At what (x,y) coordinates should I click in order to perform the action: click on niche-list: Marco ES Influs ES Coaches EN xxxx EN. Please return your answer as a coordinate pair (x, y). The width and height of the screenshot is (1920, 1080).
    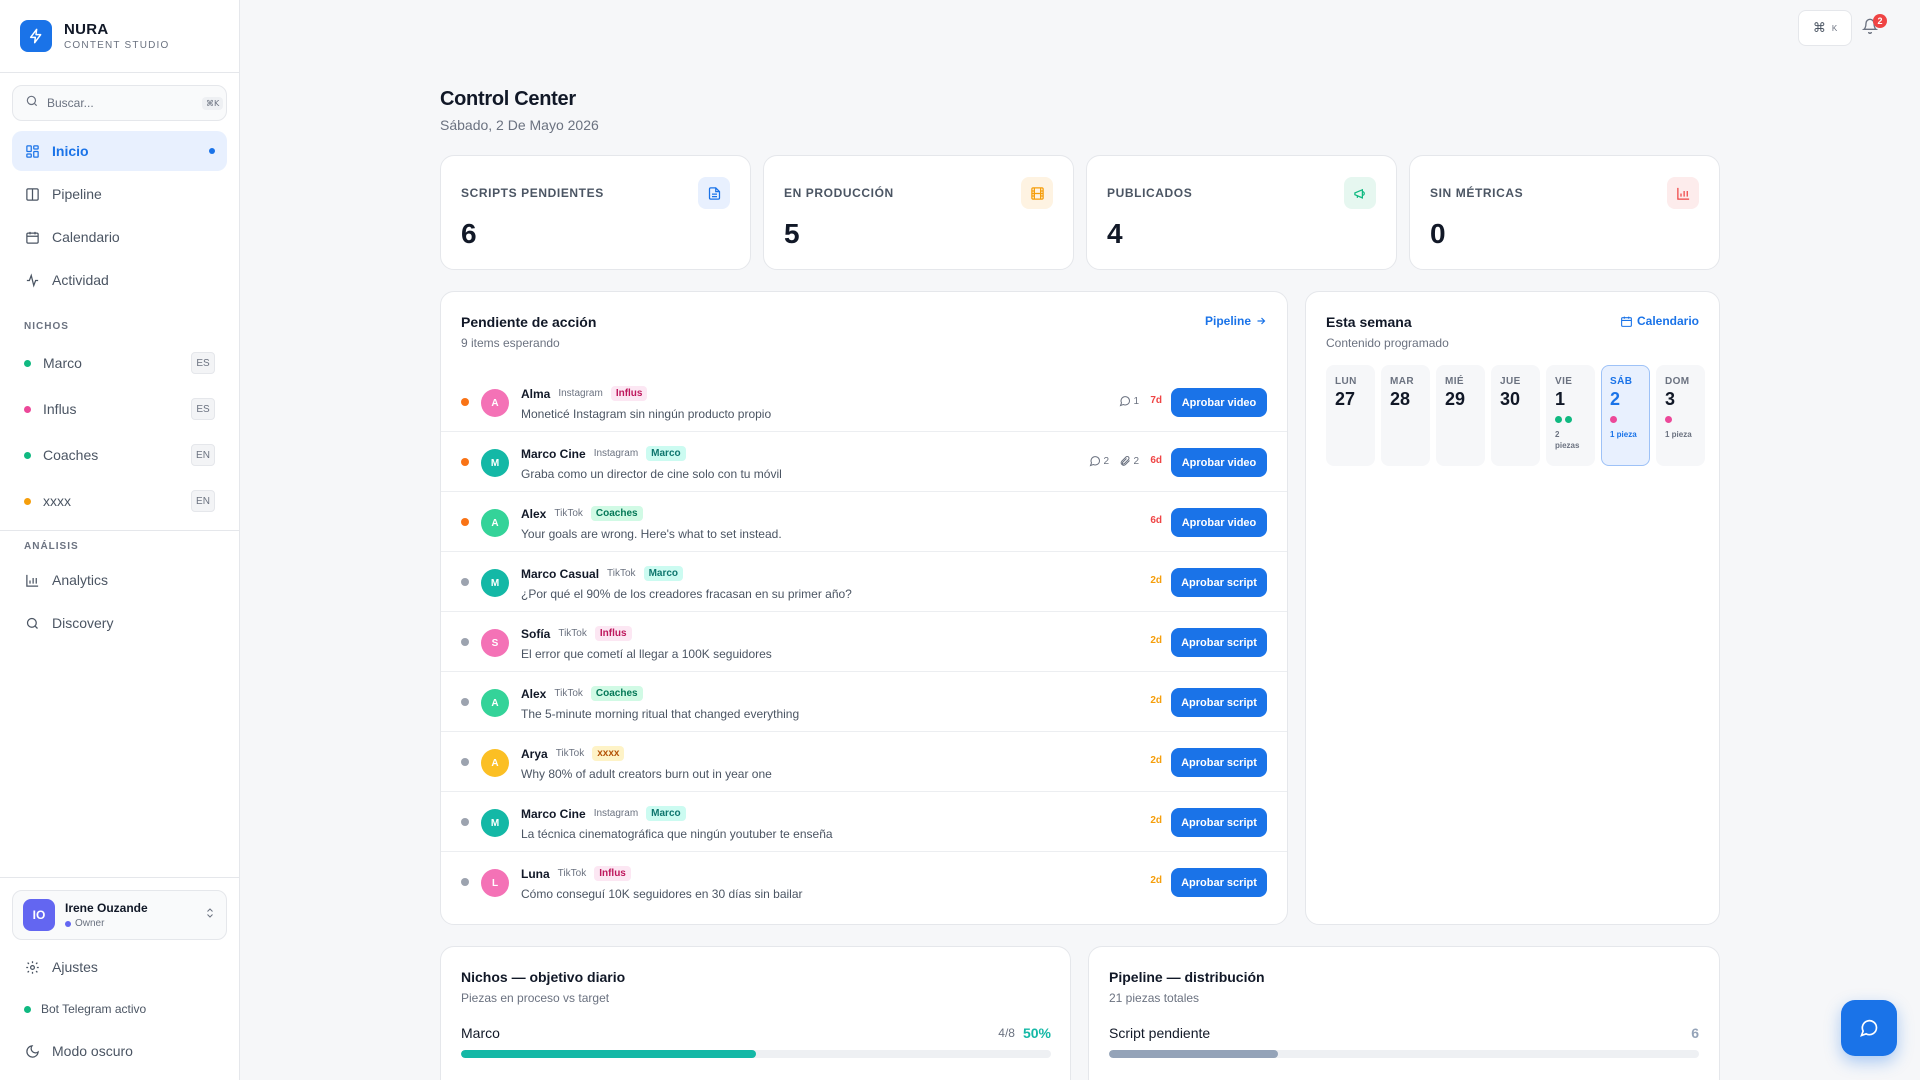
    Looking at the image, I should click on (119, 432).